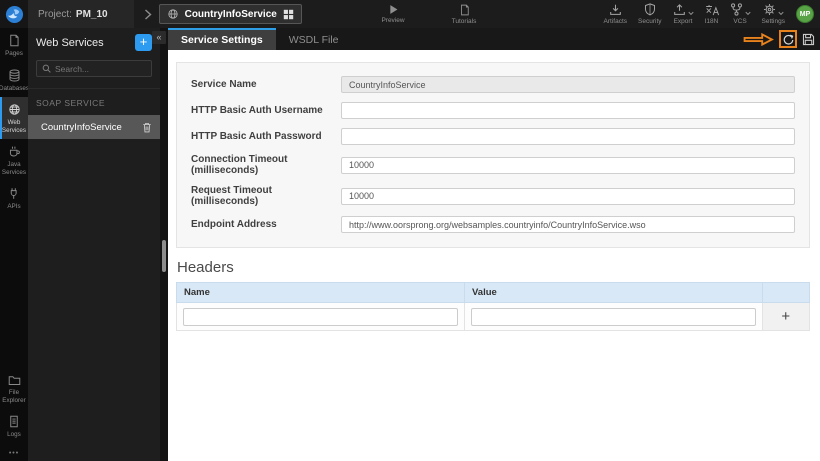 This screenshot has width=820, height=461. Describe the element at coordinates (55, 14) in the screenshot. I see `project-label: Project:` at that location.